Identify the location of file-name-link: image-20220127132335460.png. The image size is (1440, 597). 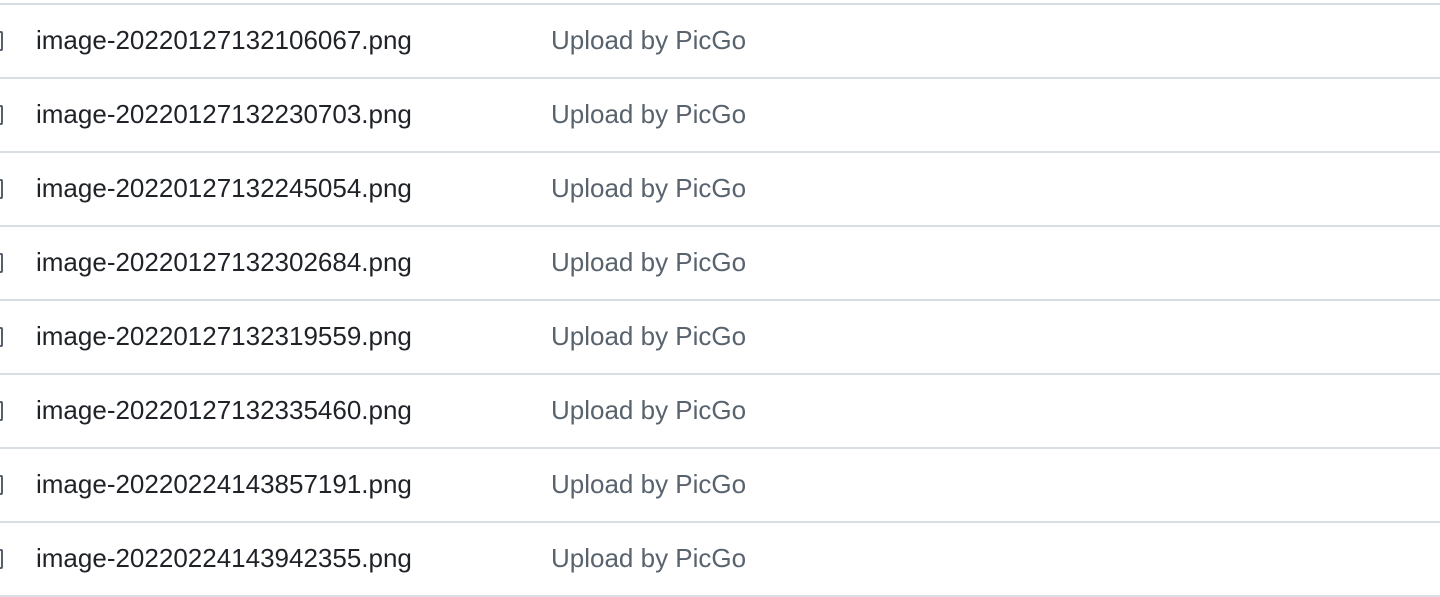
(224, 410).